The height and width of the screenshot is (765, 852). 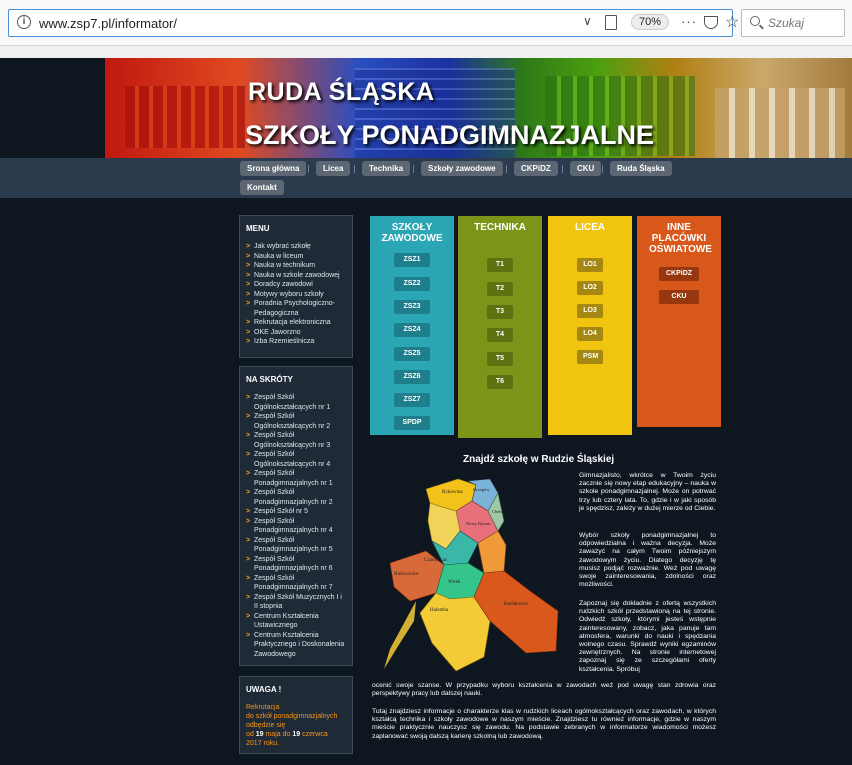 What do you see at coordinates (412, 307) in the screenshot?
I see `school-button-zsz3: ZSZ3` at bounding box center [412, 307].